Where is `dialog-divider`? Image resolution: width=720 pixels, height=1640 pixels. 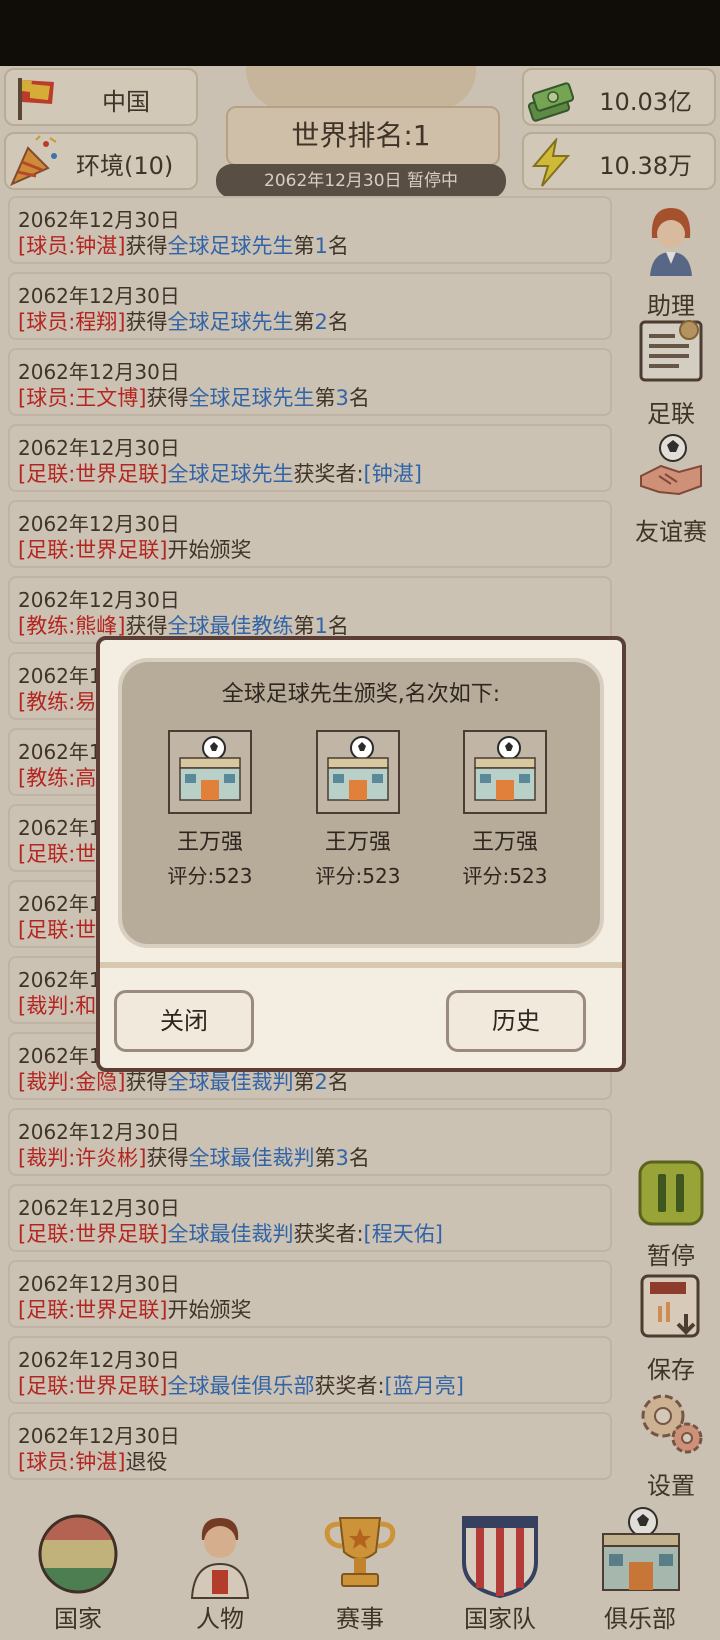
dialog-divider is located at coordinates (361, 965).